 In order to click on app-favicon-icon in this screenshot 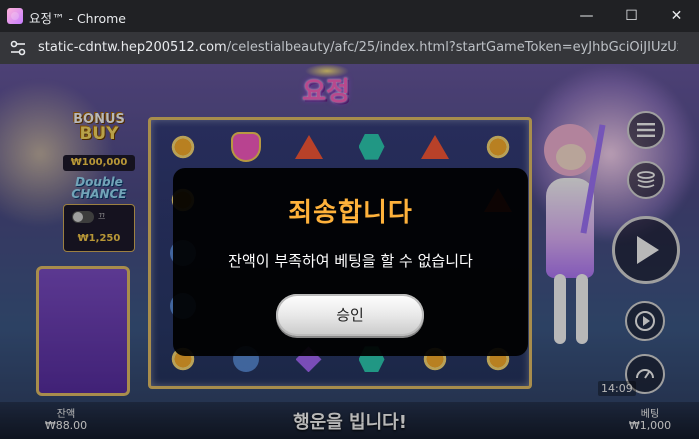, I will do `click(15, 16)`.